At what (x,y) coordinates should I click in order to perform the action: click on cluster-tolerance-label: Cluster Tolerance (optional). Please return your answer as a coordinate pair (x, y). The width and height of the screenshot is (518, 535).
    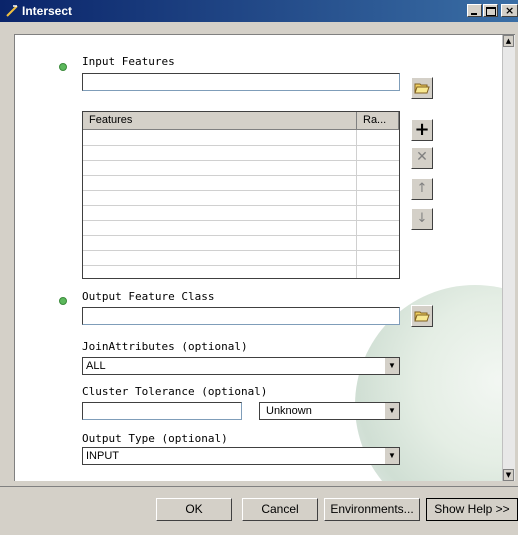
    Looking at the image, I should click on (175, 391).